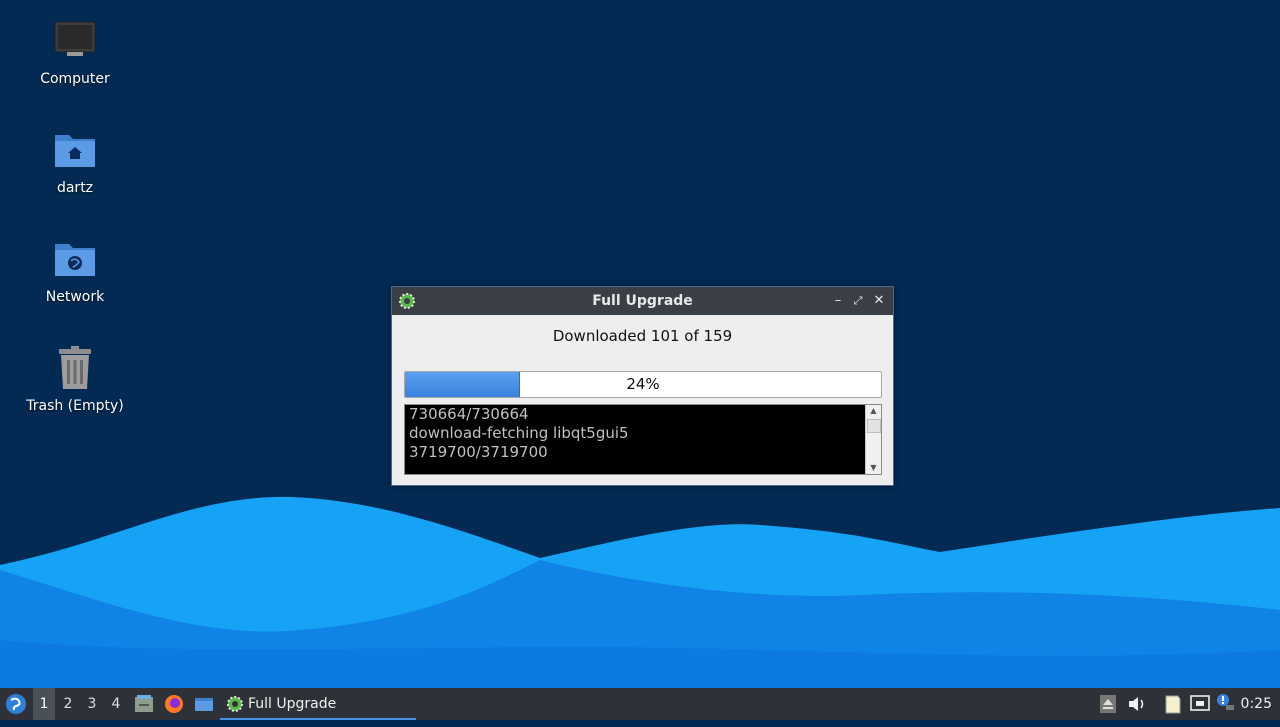 The width and height of the screenshot is (1280, 727). I want to click on tray-network, so click(1200, 704).